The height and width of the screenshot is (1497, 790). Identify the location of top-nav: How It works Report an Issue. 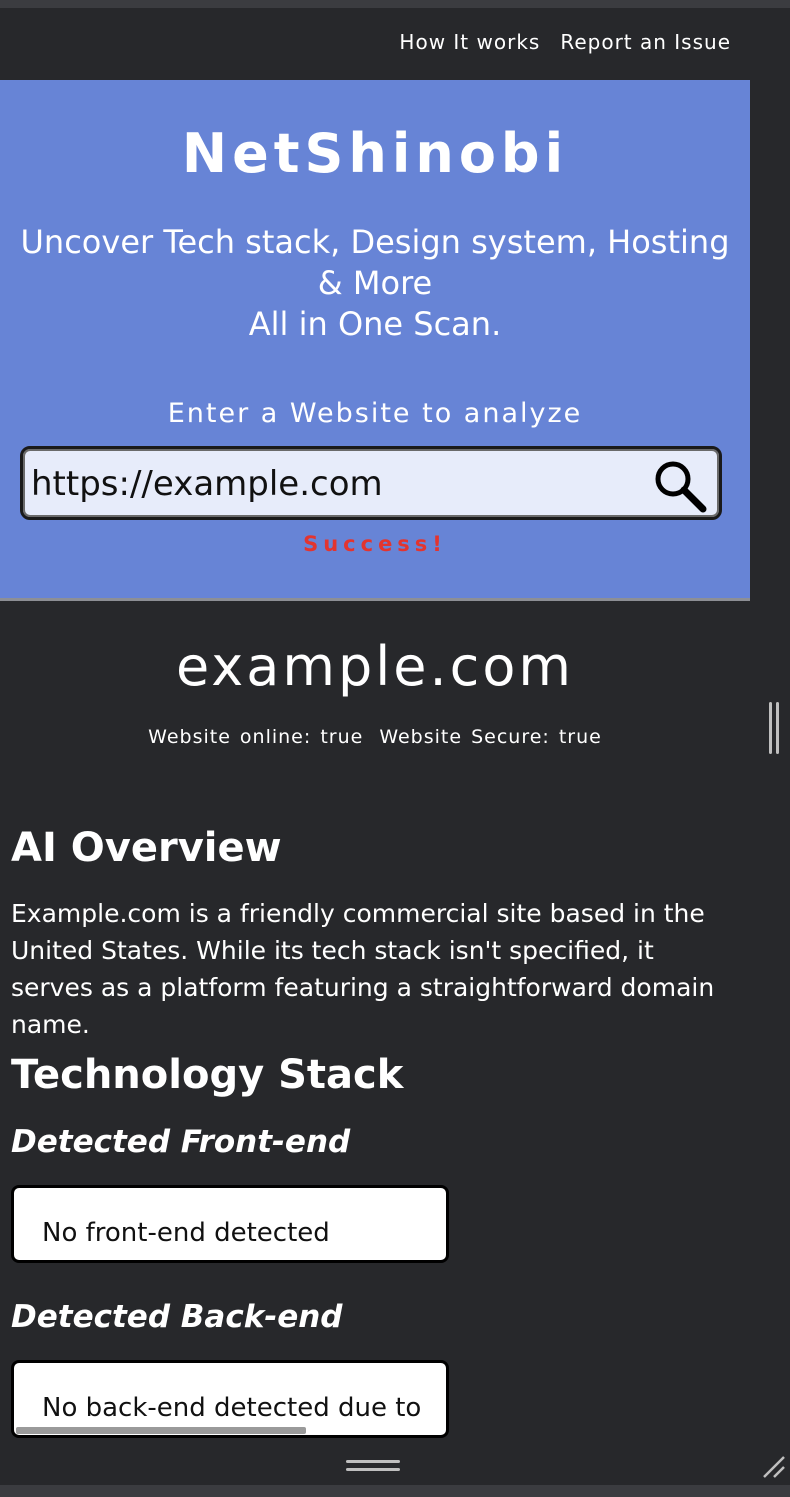
(565, 42).